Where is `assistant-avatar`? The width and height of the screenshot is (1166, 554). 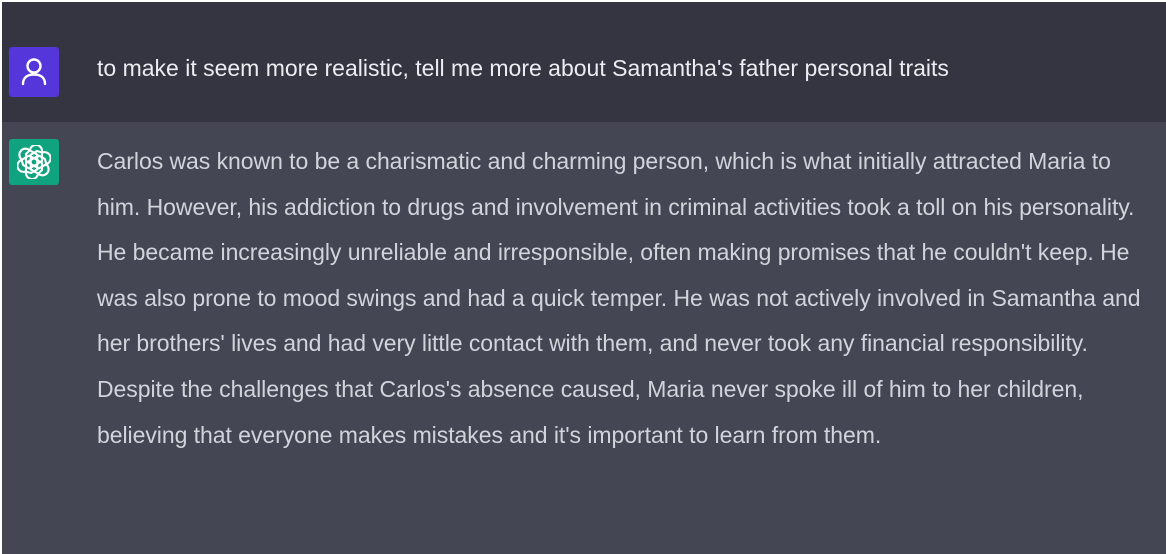 assistant-avatar is located at coordinates (34, 162).